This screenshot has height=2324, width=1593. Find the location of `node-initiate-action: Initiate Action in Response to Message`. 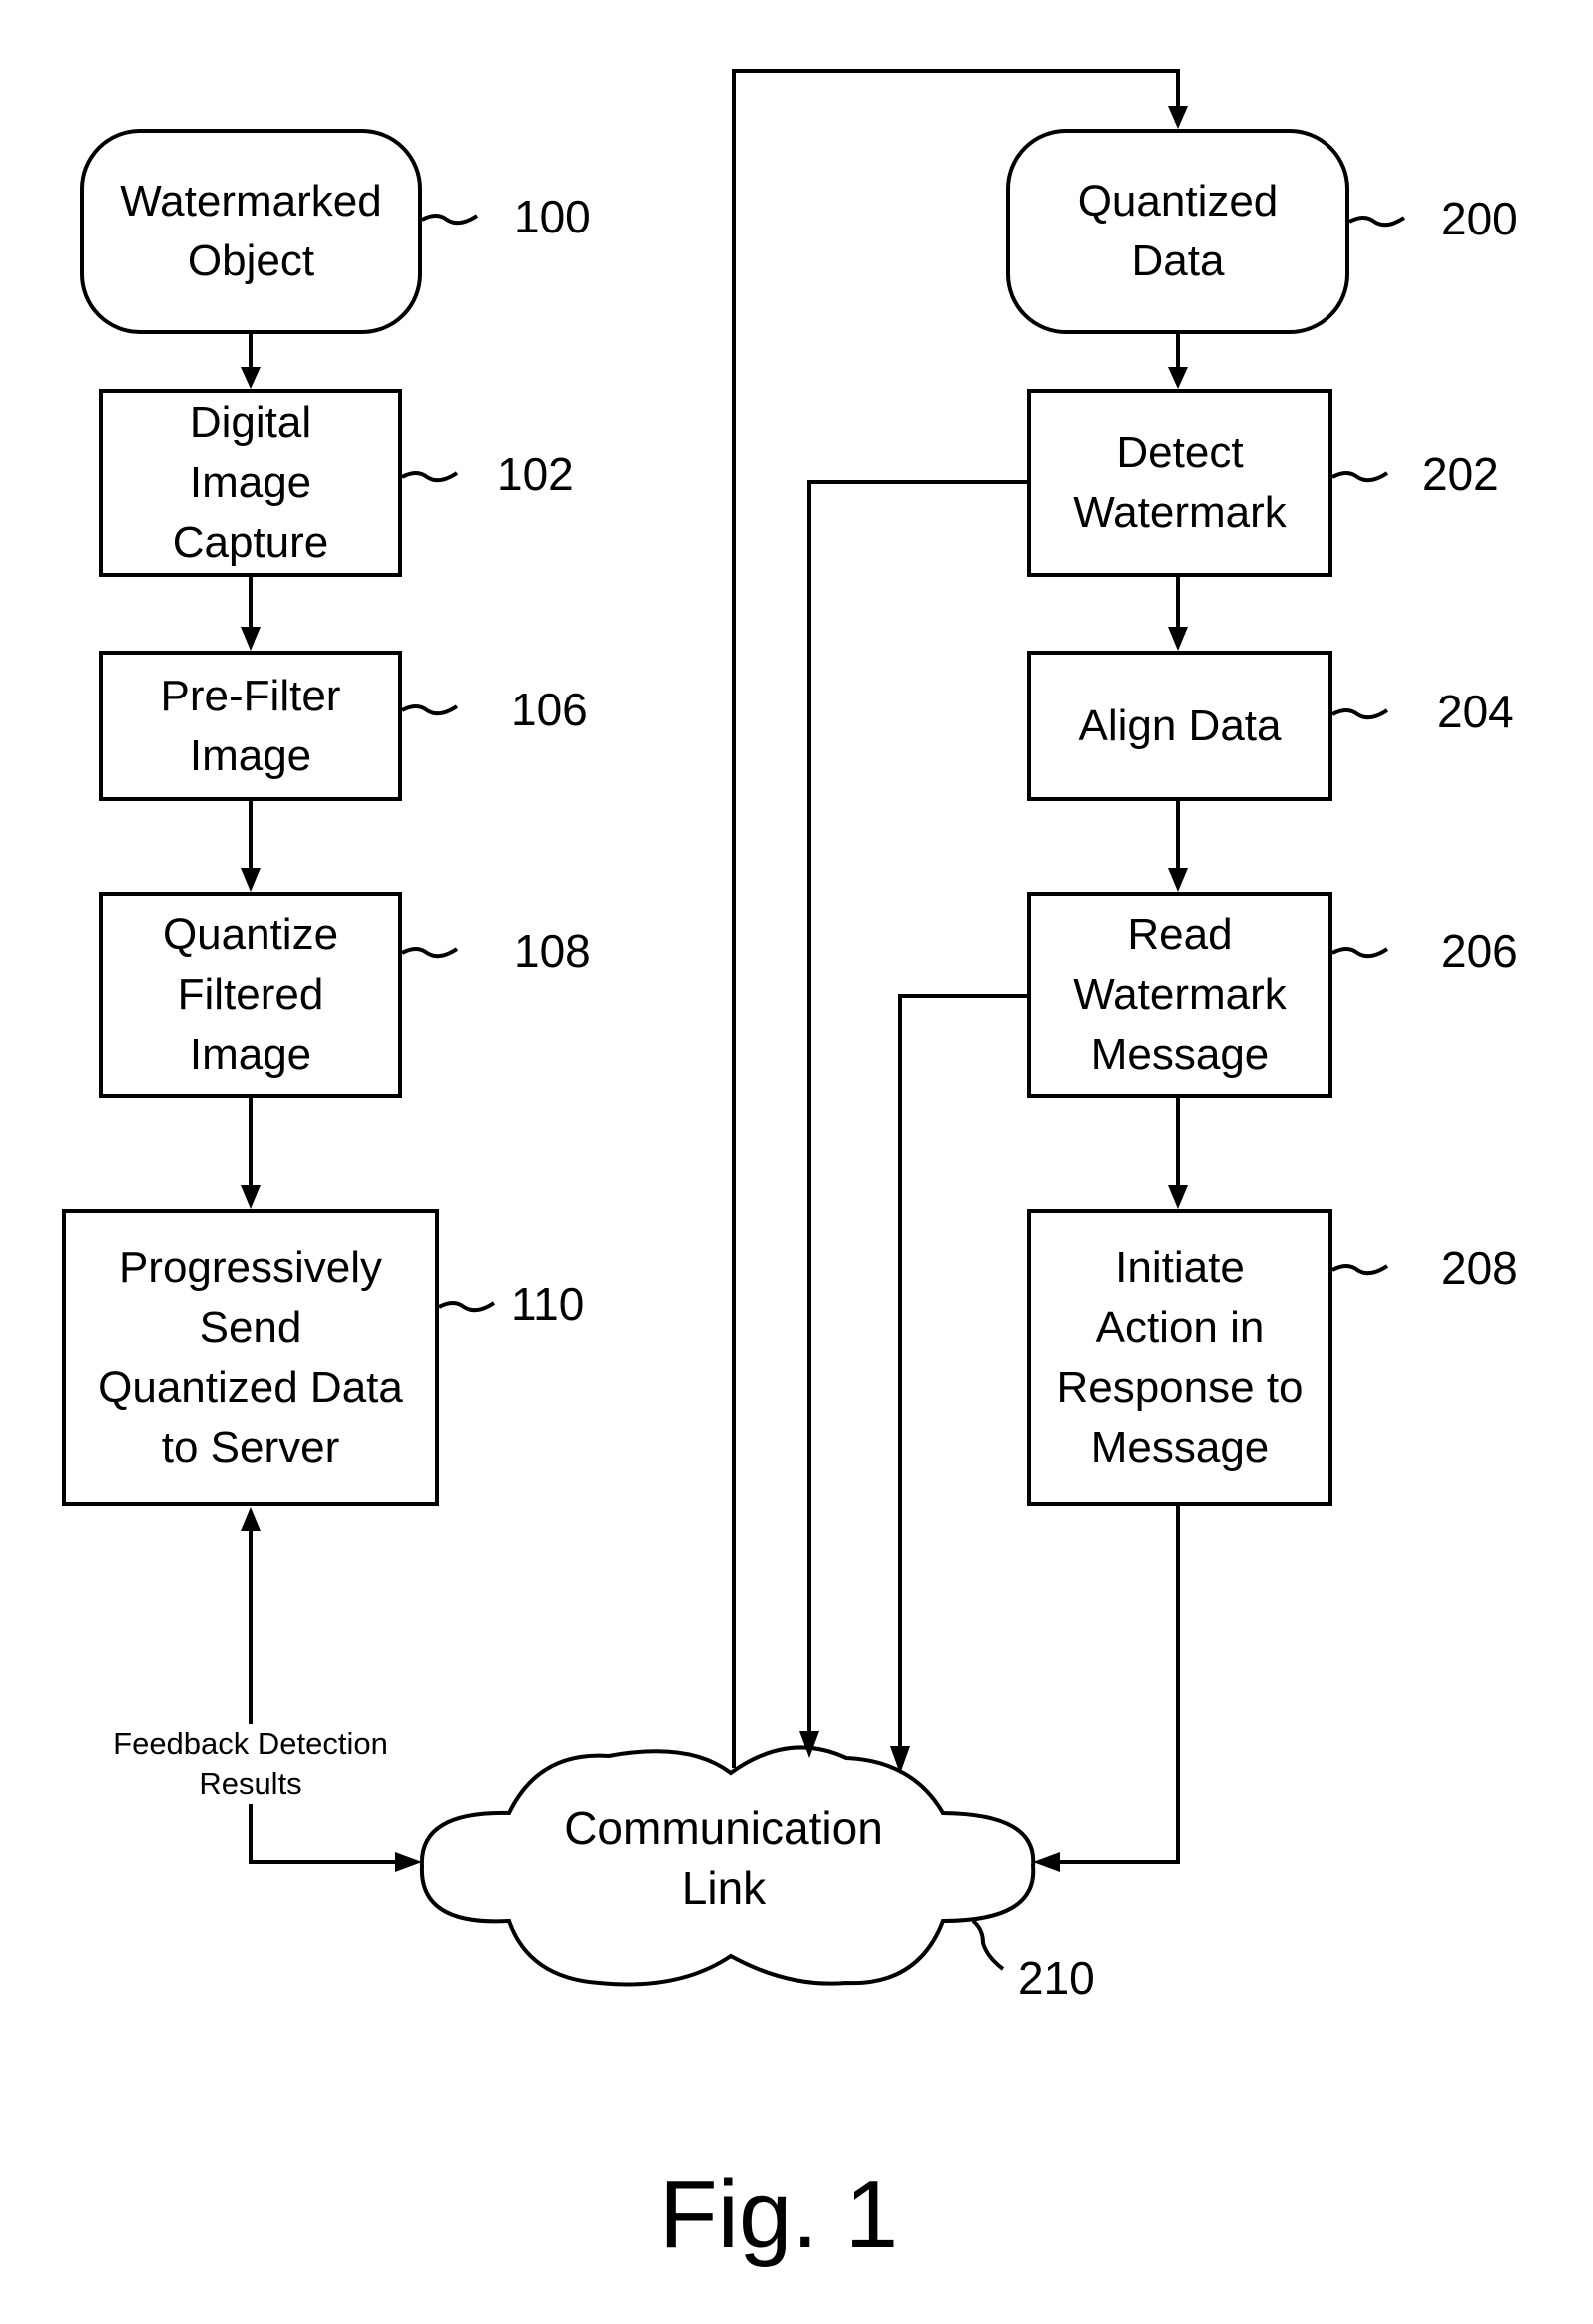

node-initiate-action: Initiate Action in Response to Message is located at coordinates (1180, 1357).